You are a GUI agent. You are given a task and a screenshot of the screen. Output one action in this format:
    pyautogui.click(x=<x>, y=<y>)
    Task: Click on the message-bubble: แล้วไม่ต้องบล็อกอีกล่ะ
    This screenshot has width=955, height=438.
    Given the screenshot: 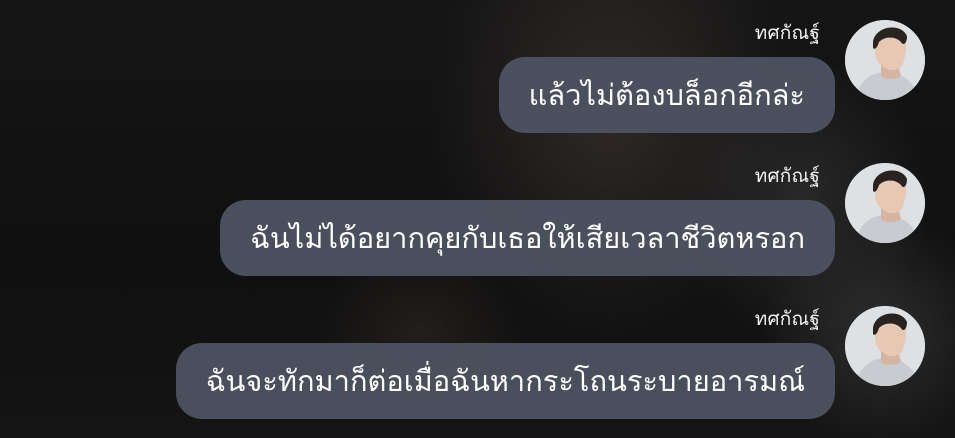 What is the action you would take?
    pyautogui.click(x=666, y=95)
    